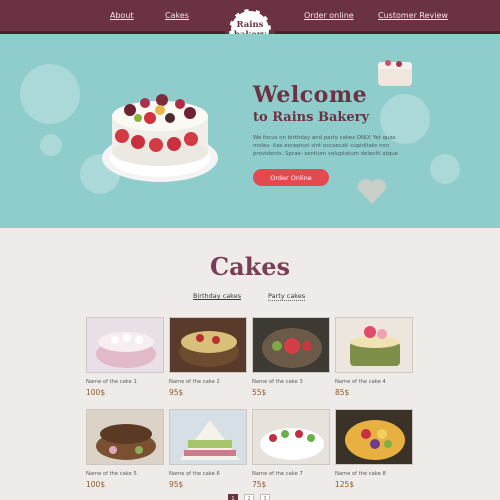 Image resolution: width=500 pixels, height=500 pixels. What do you see at coordinates (177, 15) in the screenshot?
I see `nav-cakes: Cakes` at bounding box center [177, 15].